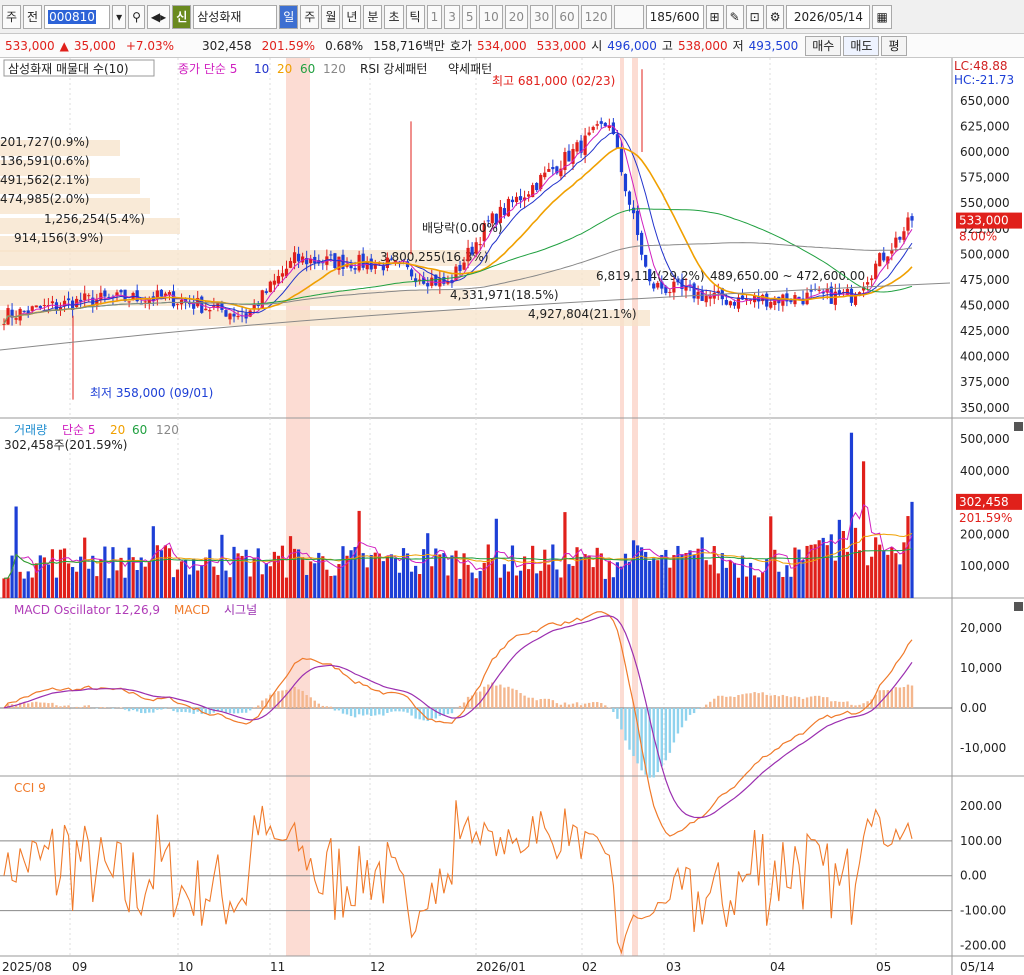 Image resolution: width=1024 pixels, height=975 pixels. Describe the element at coordinates (158, 16) in the screenshot. I see `sound-button: ◀▸` at that location.